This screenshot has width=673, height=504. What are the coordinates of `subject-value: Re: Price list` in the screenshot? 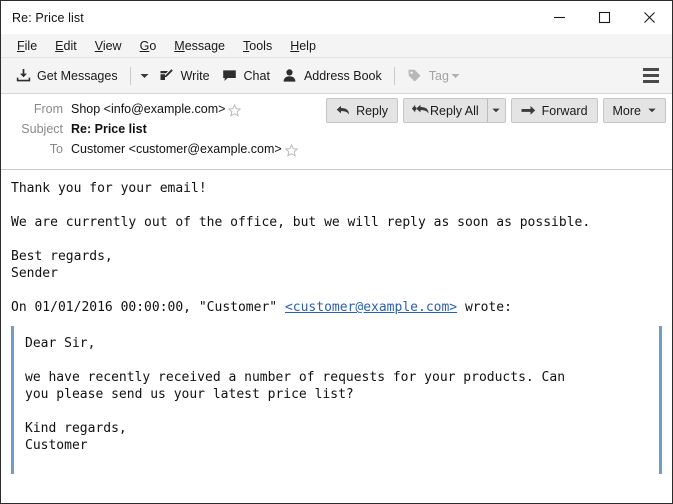 It's located at (109, 129).